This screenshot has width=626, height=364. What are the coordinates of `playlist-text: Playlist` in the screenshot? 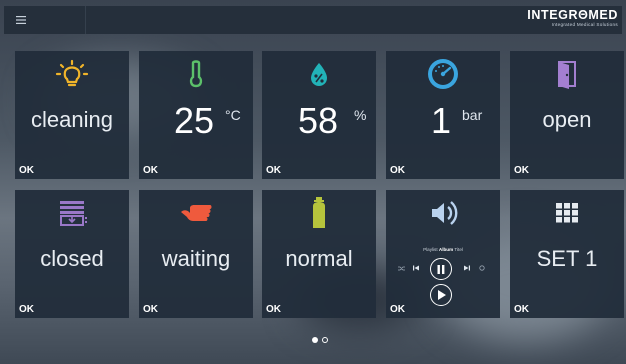 It's located at (430, 249).